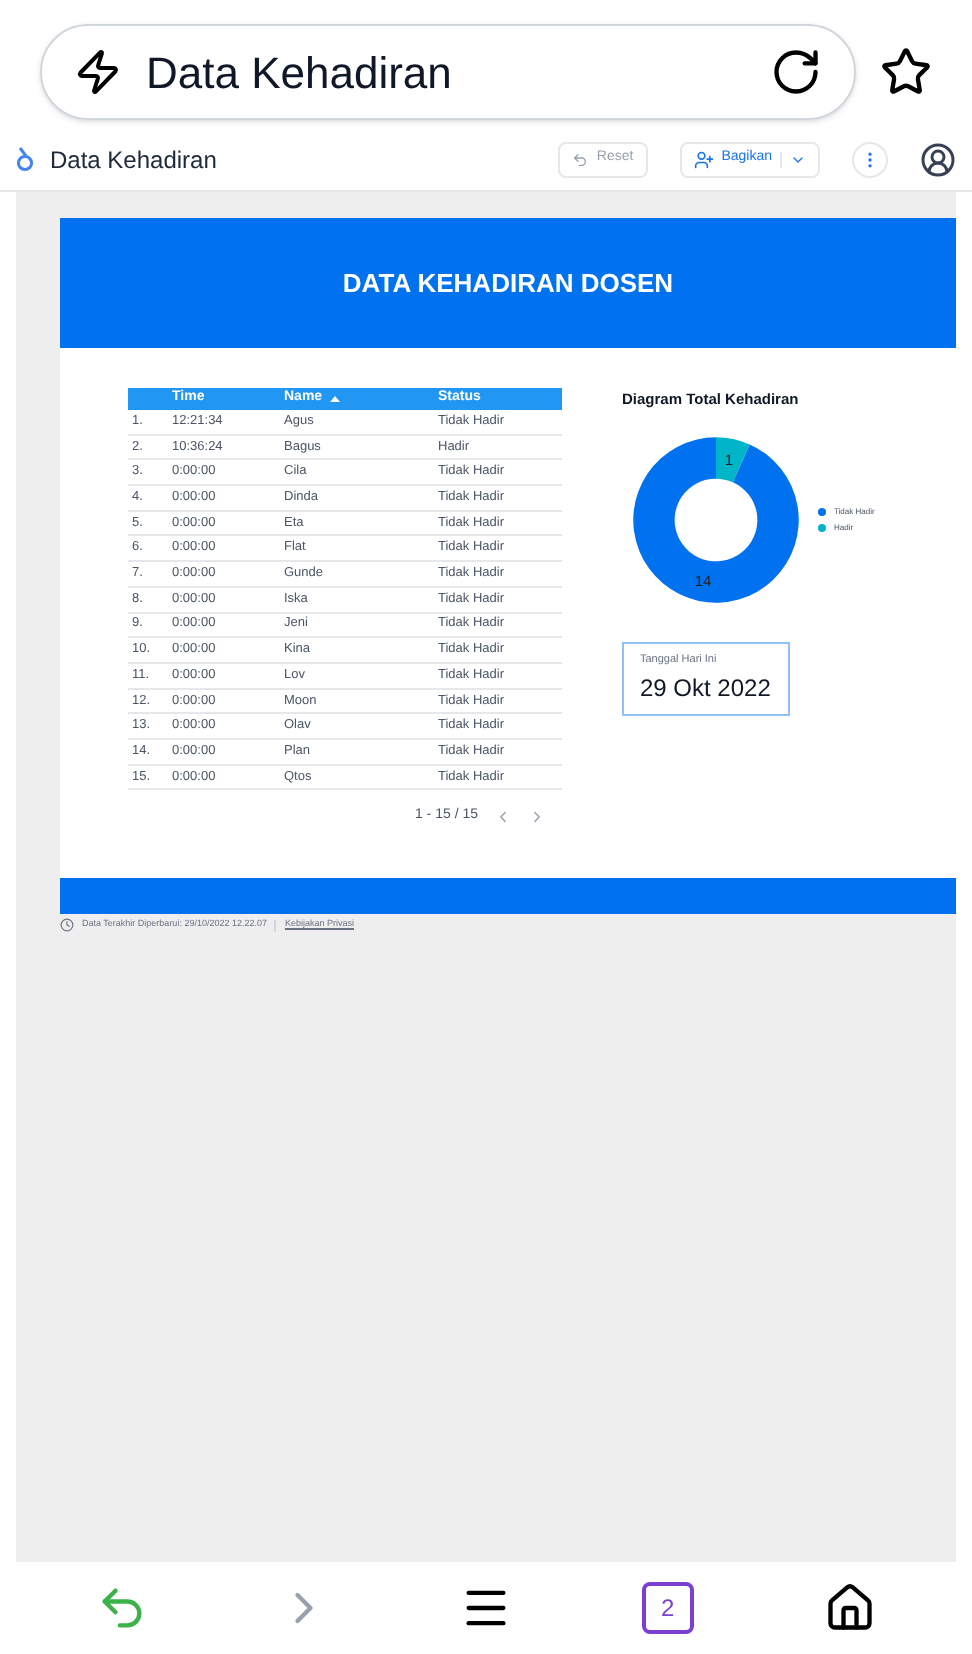 Image resolution: width=972 pixels, height=1654 pixels. What do you see at coordinates (938, 159) in the screenshot?
I see `account-icon` at bounding box center [938, 159].